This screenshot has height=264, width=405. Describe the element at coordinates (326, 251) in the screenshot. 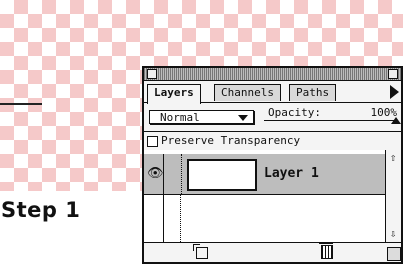

I see `trash-icon` at that location.